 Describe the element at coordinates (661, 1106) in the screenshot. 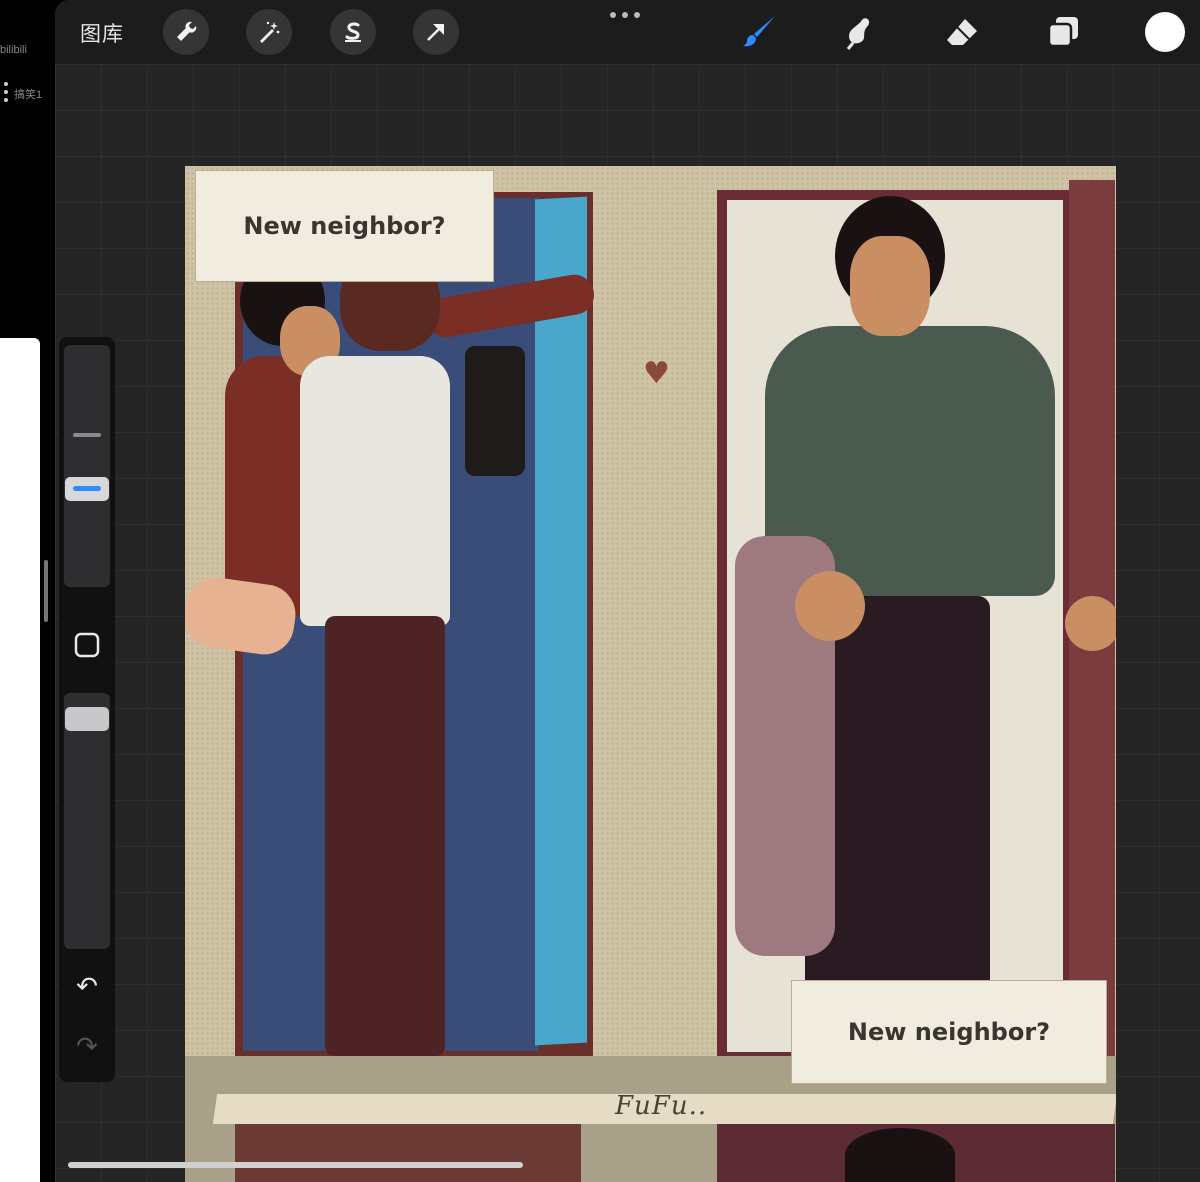

I see `artwork-signature: FuFu..` at that location.